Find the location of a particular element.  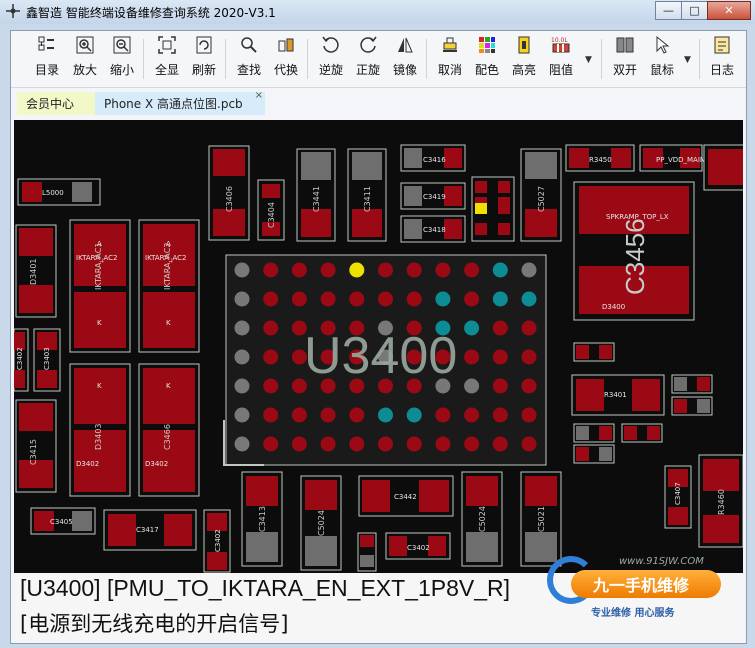

component-c3407: C3417 is located at coordinates (150, 530).